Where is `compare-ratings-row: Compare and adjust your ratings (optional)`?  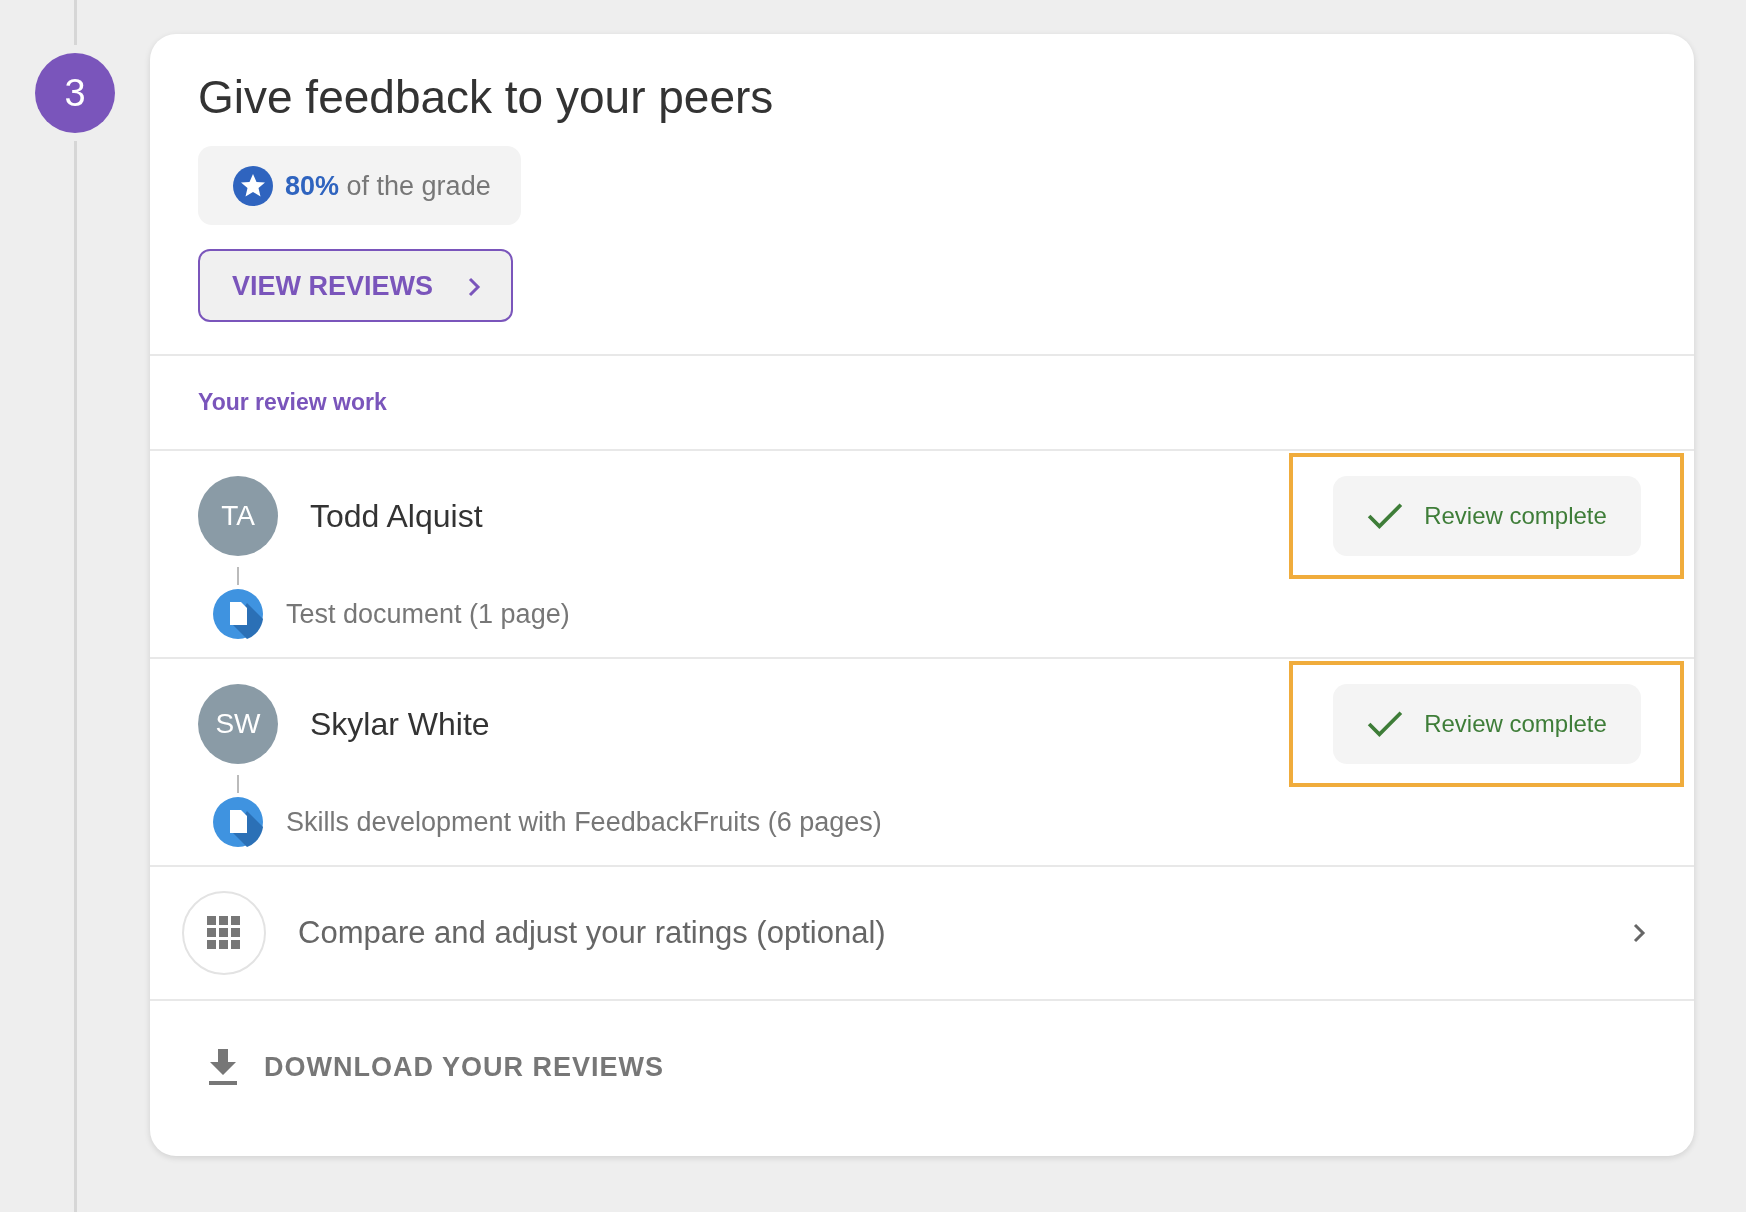 compare-ratings-row: Compare and adjust your ratings (optional) is located at coordinates (922, 934).